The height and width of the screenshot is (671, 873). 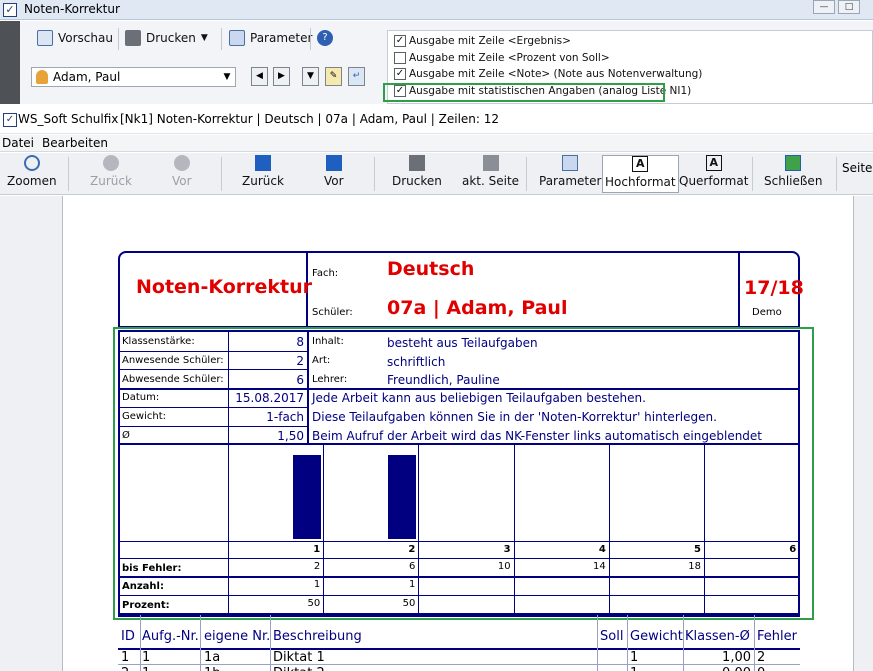 What do you see at coordinates (640, 174) in the screenshot?
I see `portrait-button: A Hochformat` at bounding box center [640, 174].